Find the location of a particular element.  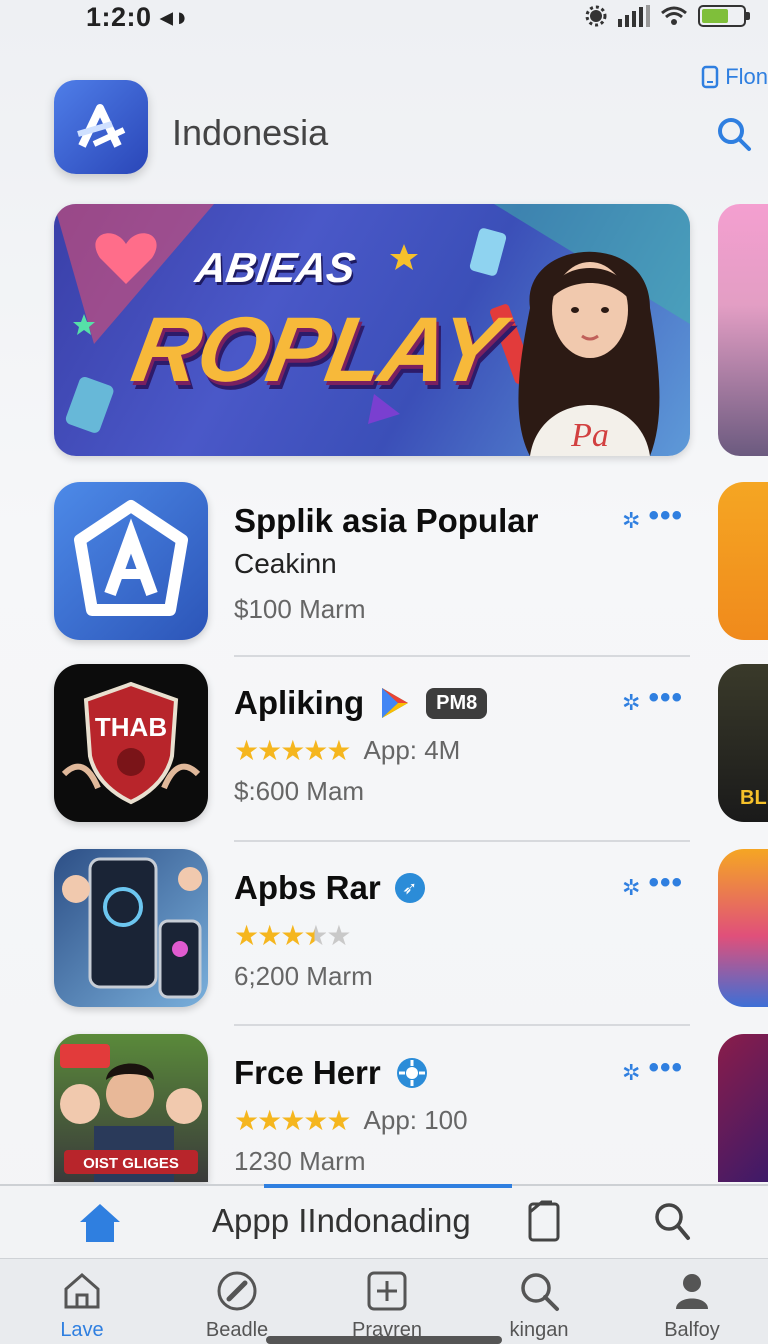

app-store-icon is located at coordinates (101, 126).